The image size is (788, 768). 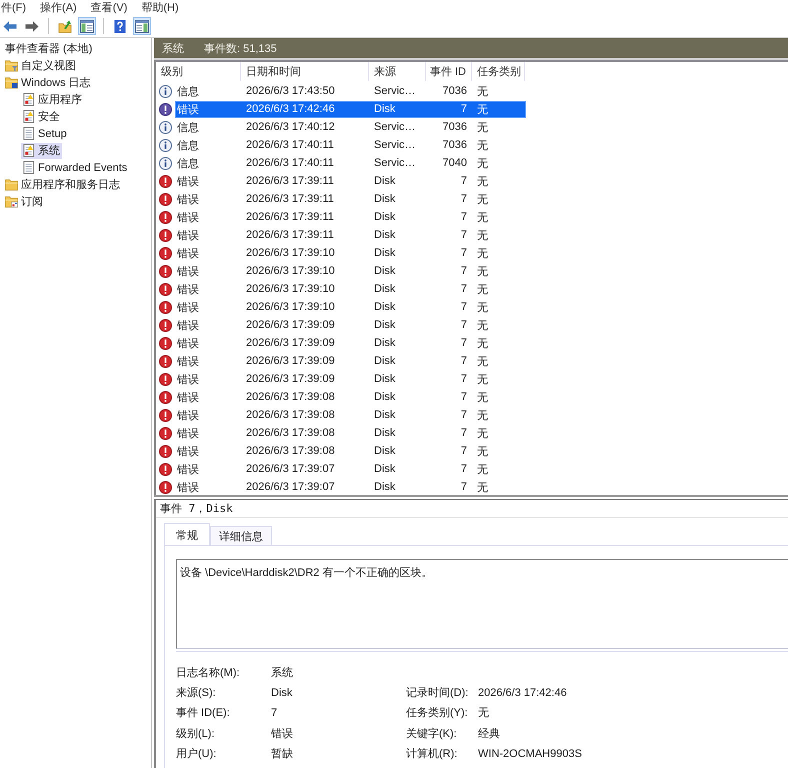 What do you see at coordinates (63, 184) in the screenshot?
I see `tree-item: 应用程序和服务日志` at bounding box center [63, 184].